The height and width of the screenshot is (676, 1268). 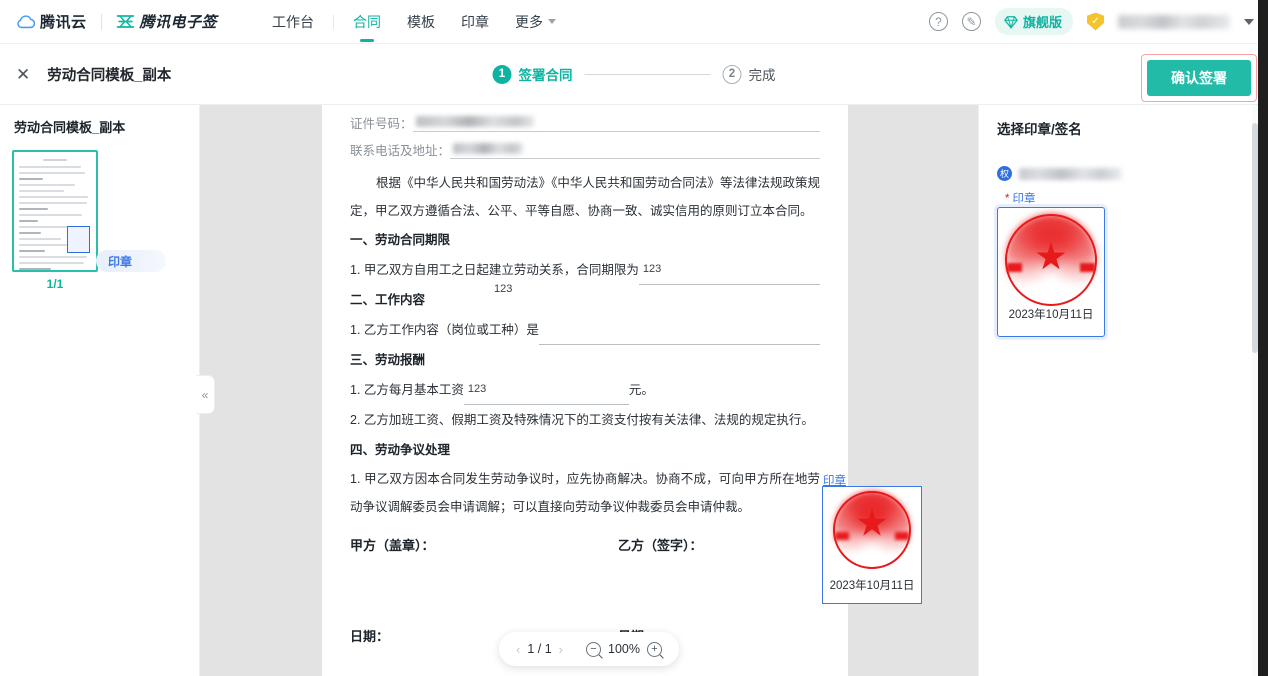 I want to click on pen-circle-icon: ✎, so click(x=971, y=21).